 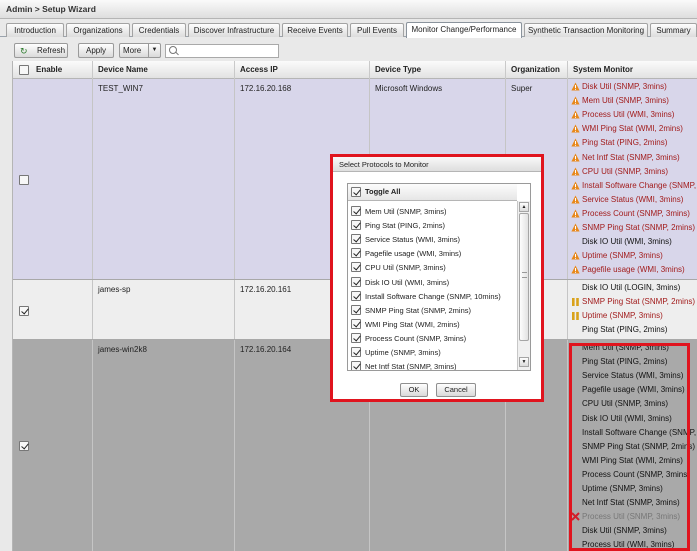 What do you see at coordinates (432, 192) in the screenshot?
I see `toggle-all-row: Toggle All` at bounding box center [432, 192].